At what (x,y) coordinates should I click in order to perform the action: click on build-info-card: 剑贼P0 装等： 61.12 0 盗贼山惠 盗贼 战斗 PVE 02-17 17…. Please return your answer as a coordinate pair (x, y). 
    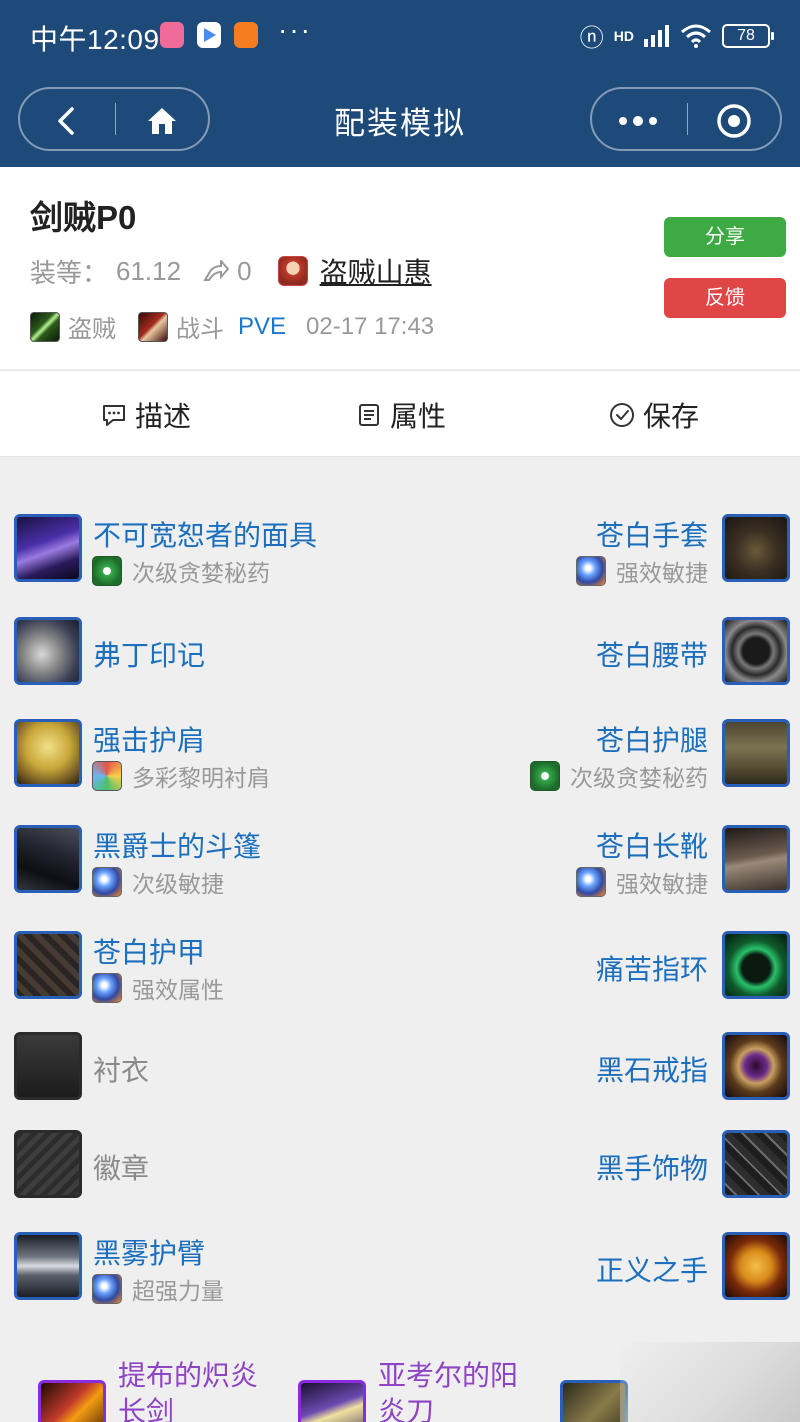
    Looking at the image, I should click on (400, 268).